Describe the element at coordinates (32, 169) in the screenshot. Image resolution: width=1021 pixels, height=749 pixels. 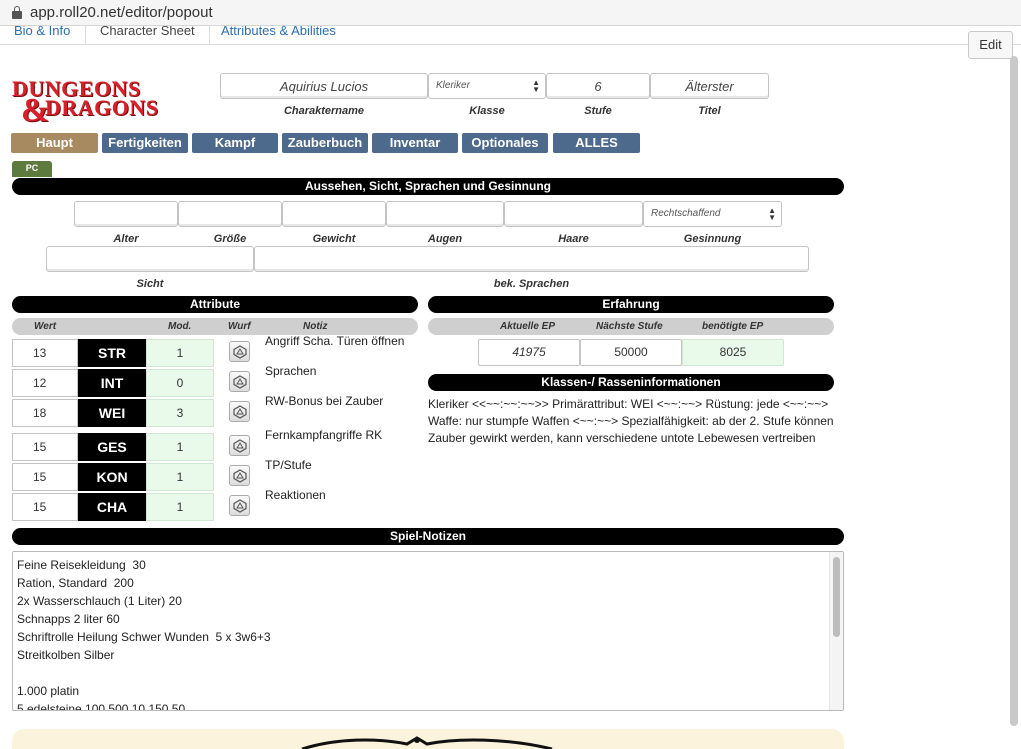
I see `pc-badge: PC` at that location.